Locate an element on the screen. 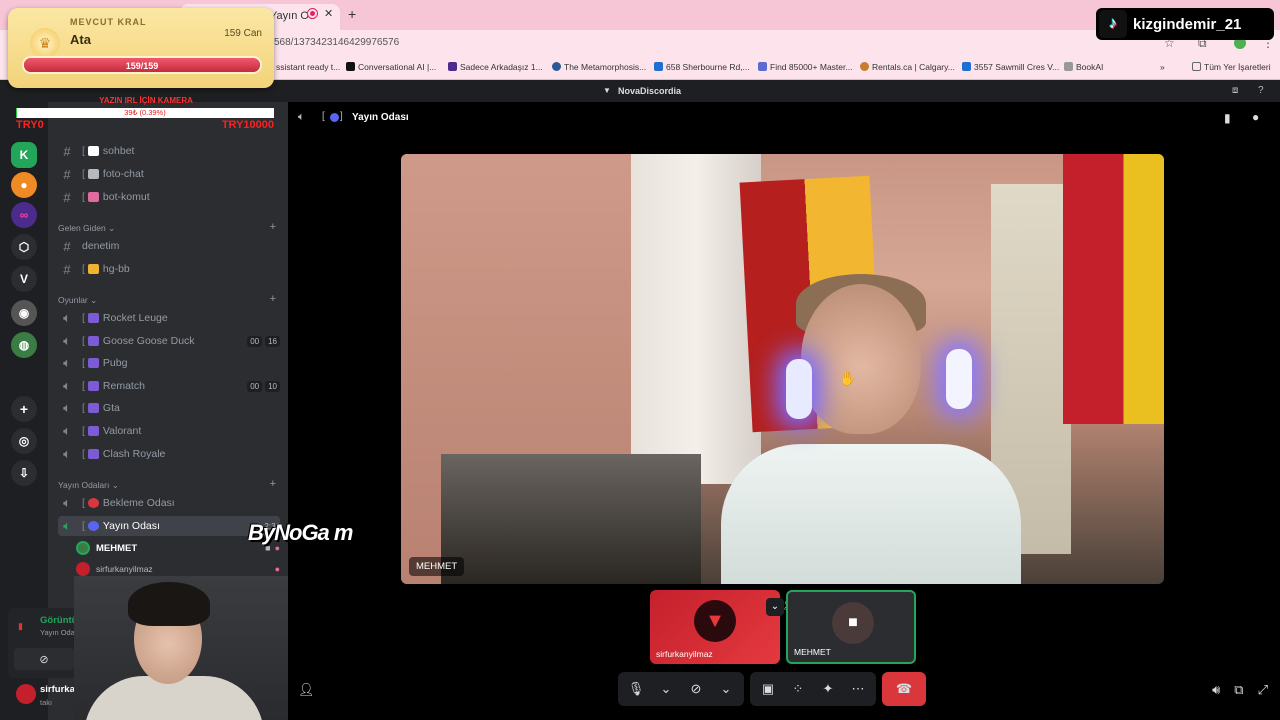 Image resolution: width=1280 pixels, height=720 pixels. explore-icon: ◎ is located at coordinates (24, 441).